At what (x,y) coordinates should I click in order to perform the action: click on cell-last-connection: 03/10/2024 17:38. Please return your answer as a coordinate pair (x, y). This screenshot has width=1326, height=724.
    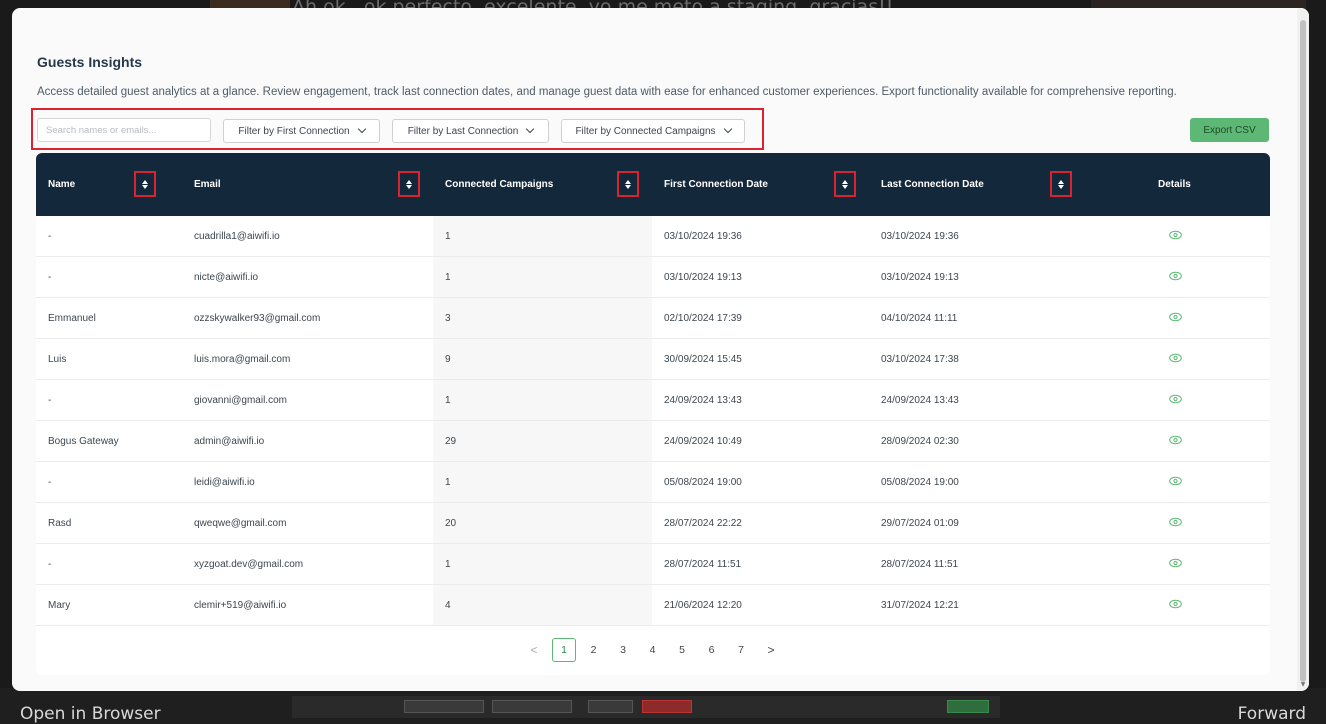
    Looking at the image, I should click on (920, 359).